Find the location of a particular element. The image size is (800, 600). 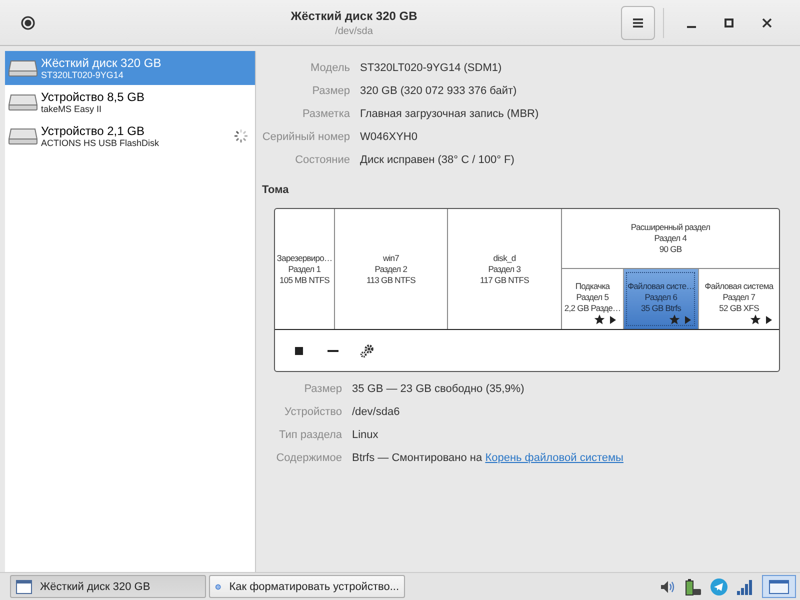

minimize-icon is located at coordinates (691, 27).